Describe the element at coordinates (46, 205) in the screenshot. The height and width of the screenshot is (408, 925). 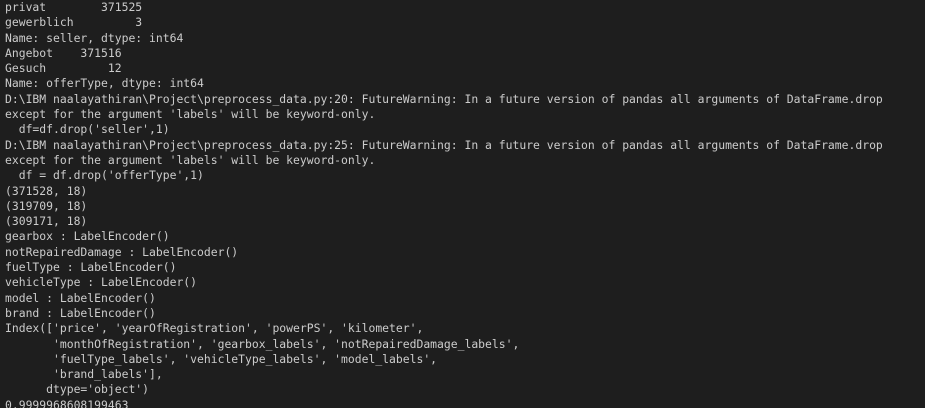
I see `output-line: (319709, 18)` at that location.